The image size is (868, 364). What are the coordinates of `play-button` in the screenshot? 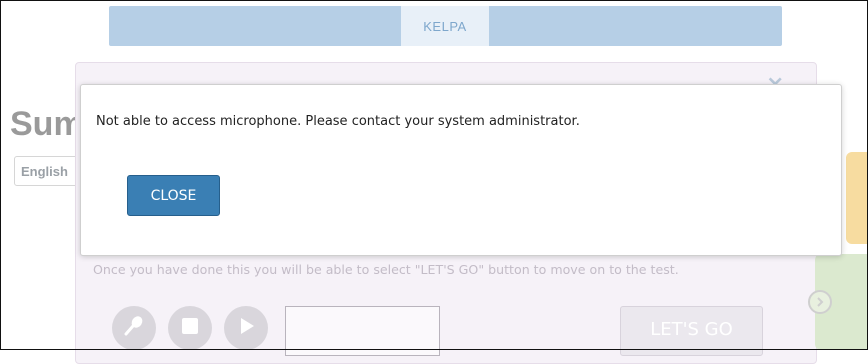 It's located at (246, 328).